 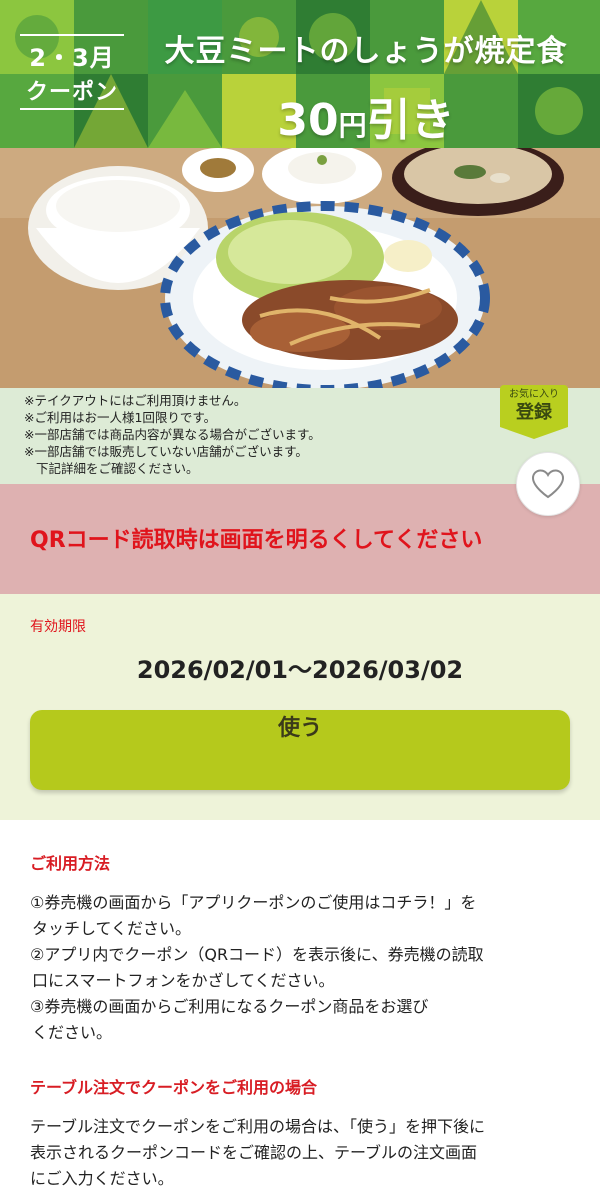 I want to click on how-to-use-line: 口にスマートフォンをかざしてください。, so click(x=183, y=980).